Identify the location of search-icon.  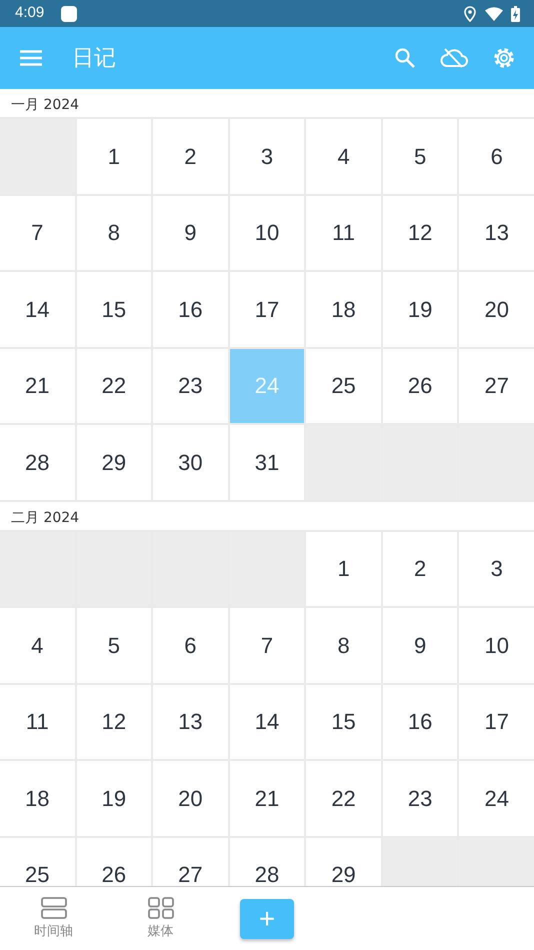
(405, 58).